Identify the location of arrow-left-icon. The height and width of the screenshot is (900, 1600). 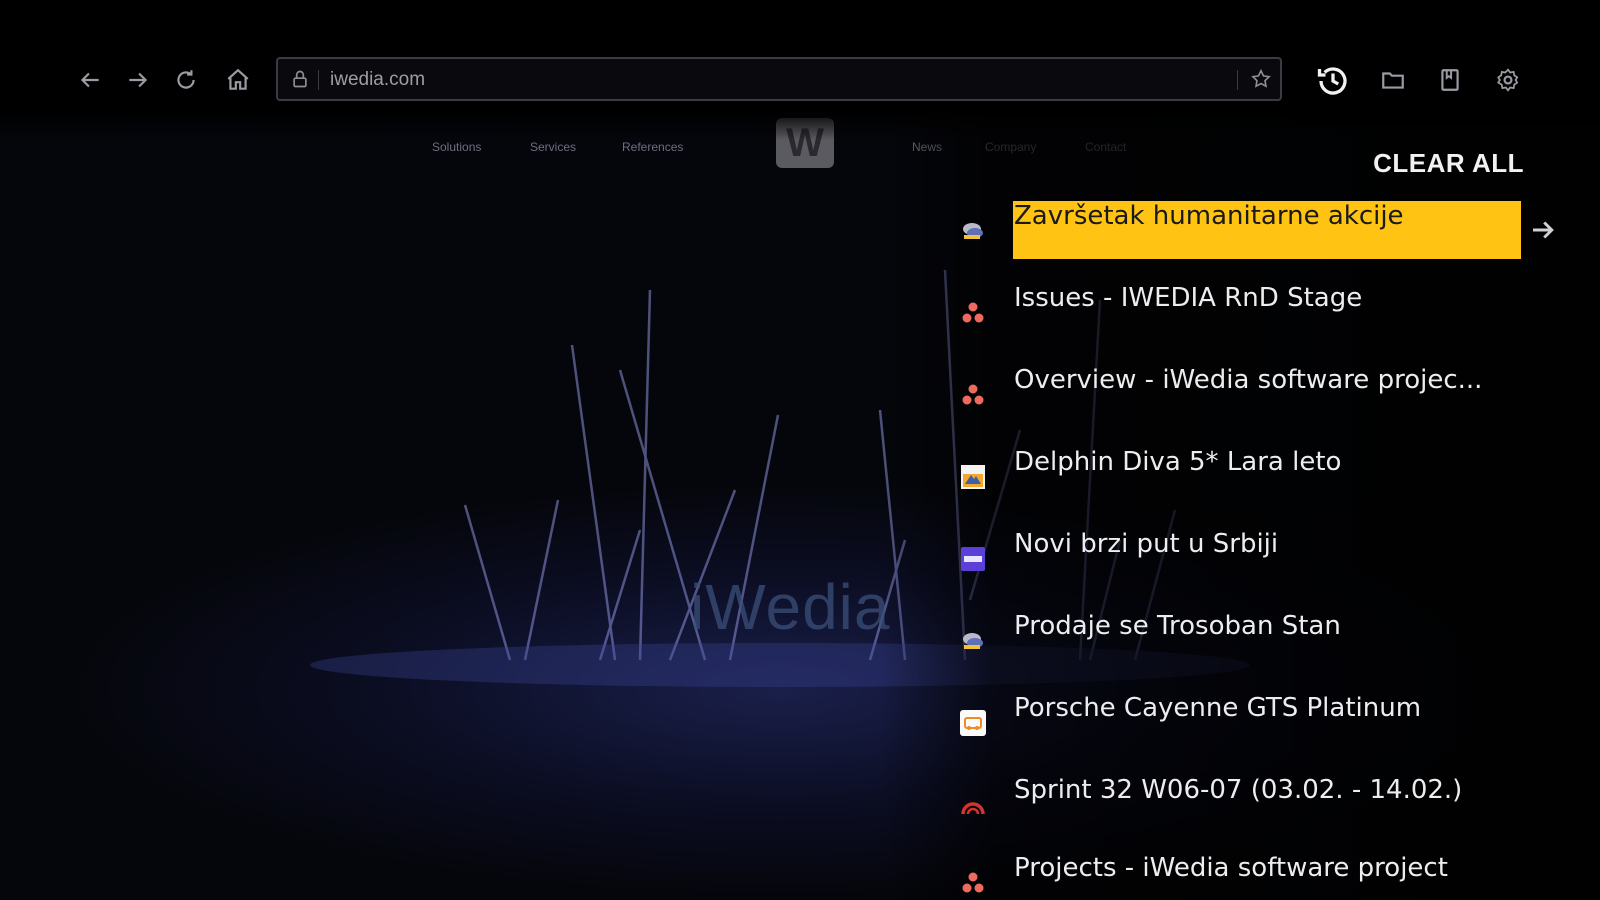
(89, 80).